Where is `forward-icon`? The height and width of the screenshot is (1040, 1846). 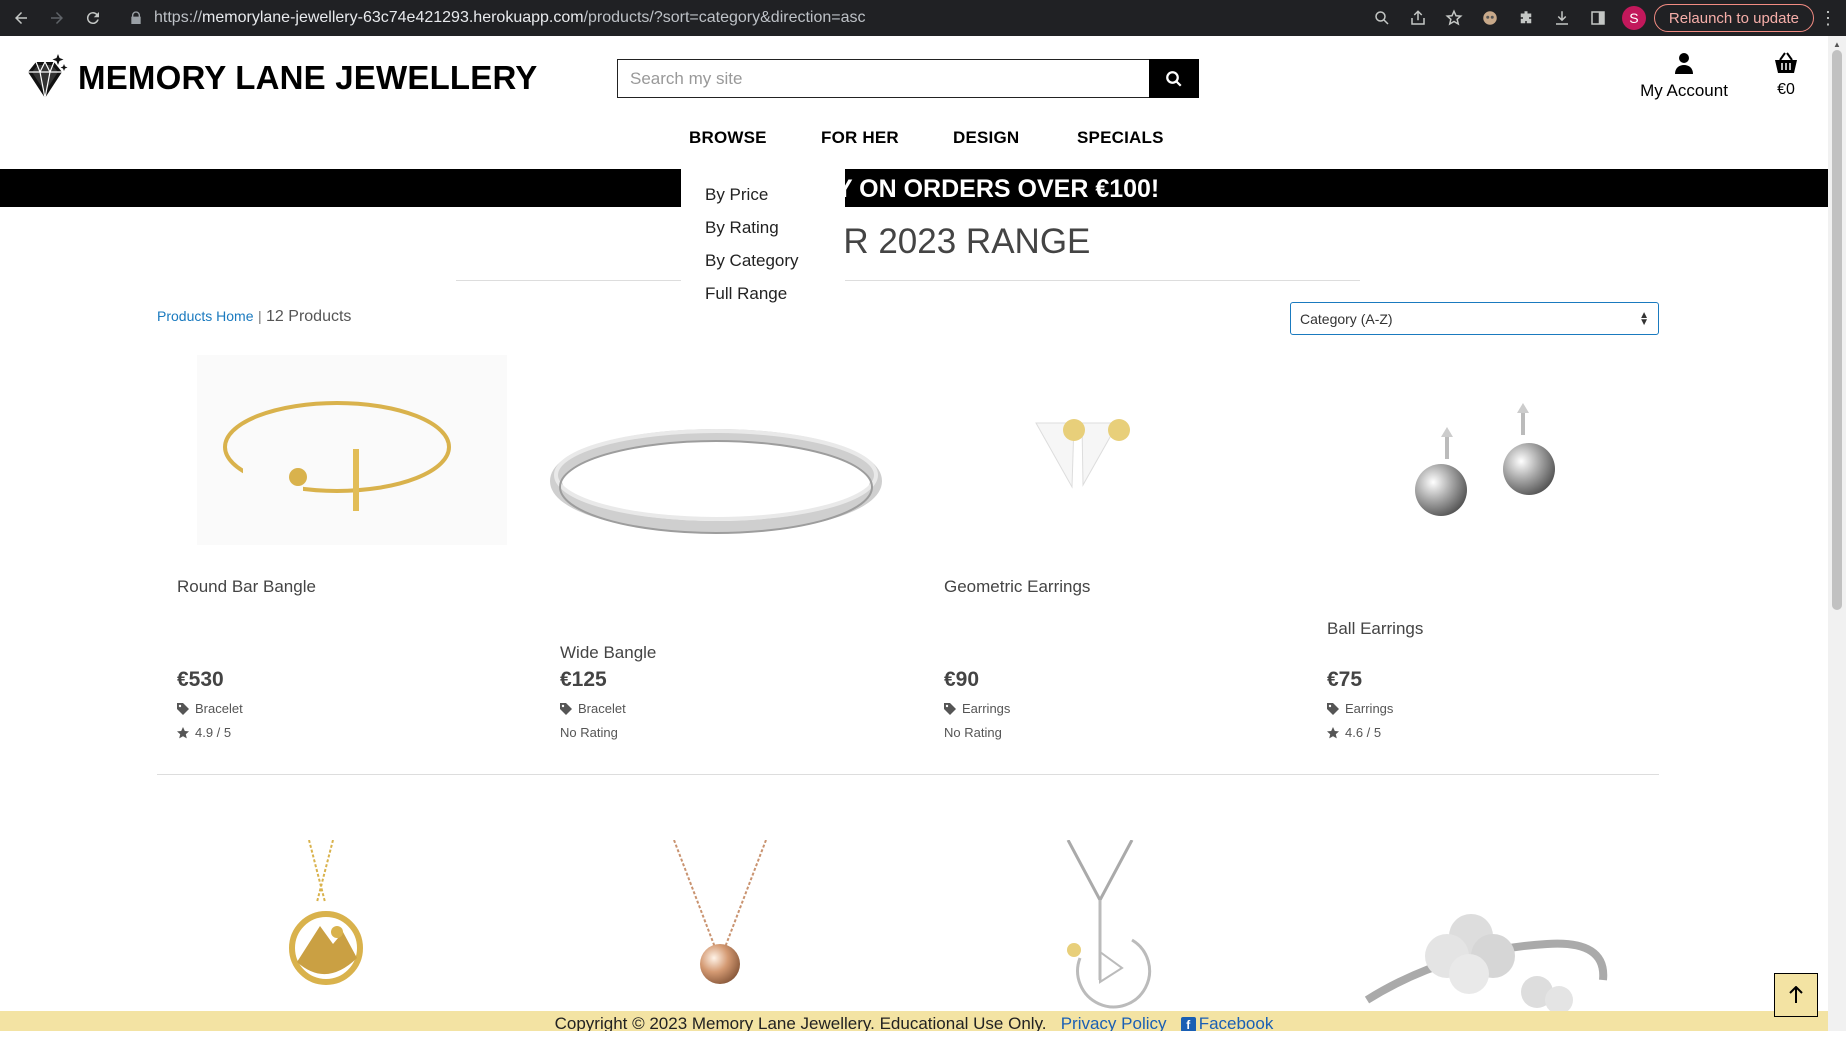 forward-icon is located at coordinates (57, 18).